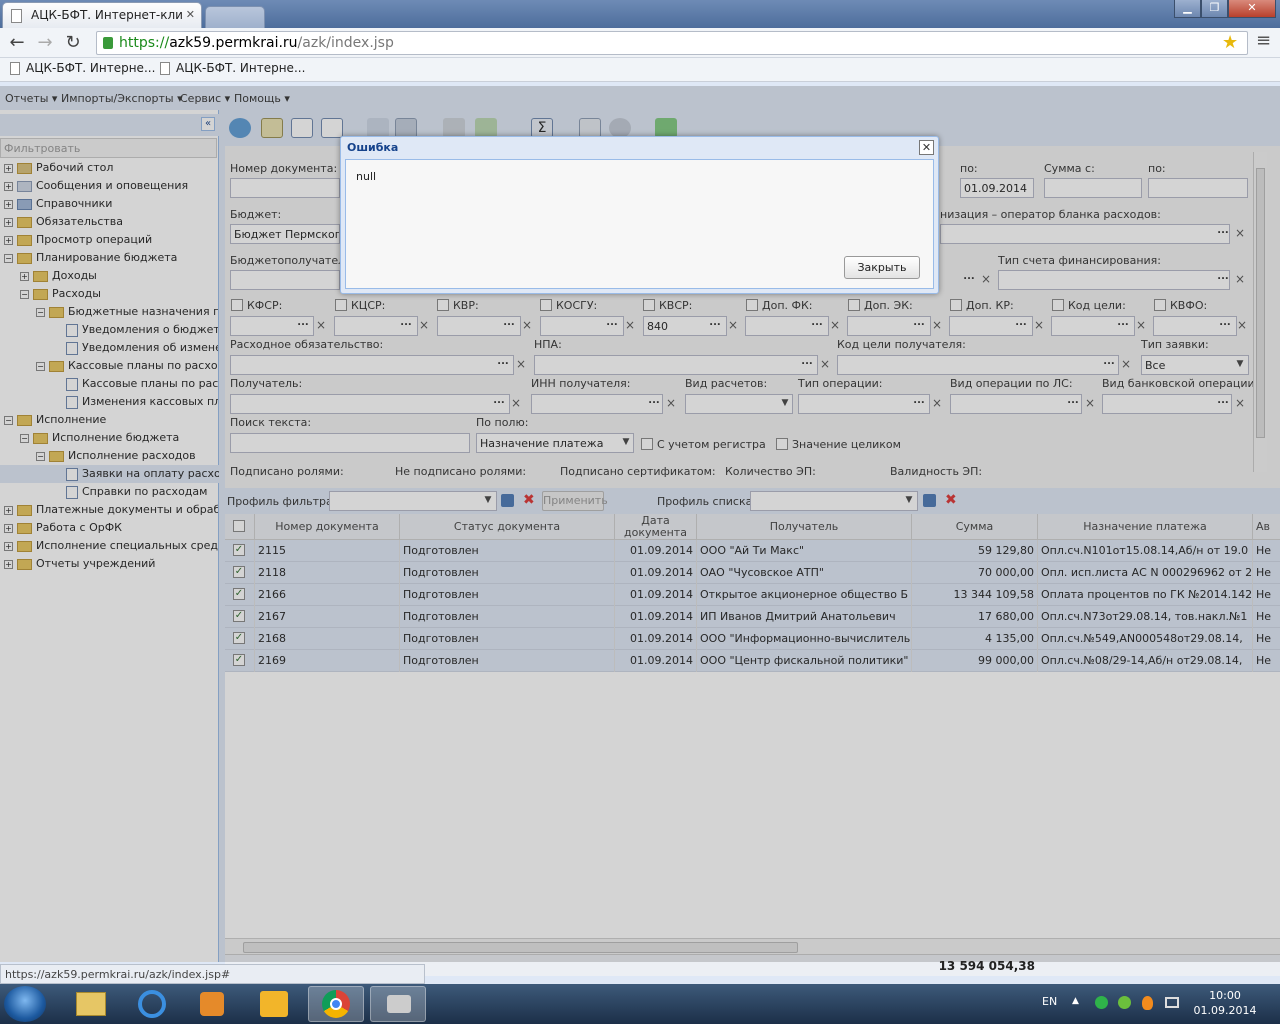 The height and width of the screenshot is (1024, 1280). Describe the element at coordinates (1225, 1003) in the screenshot. I see `clock: 10:00 01.09.2014` at that location.